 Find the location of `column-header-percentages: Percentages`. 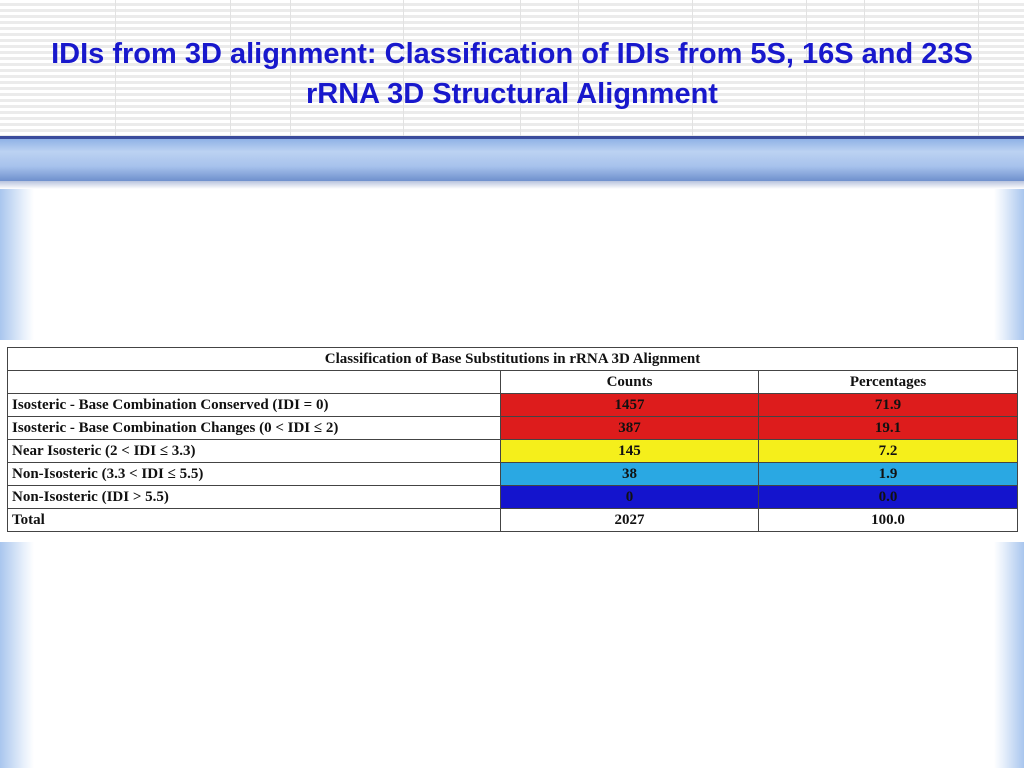

column-header-percentages: Percentages is located at coordinates (888, 382).